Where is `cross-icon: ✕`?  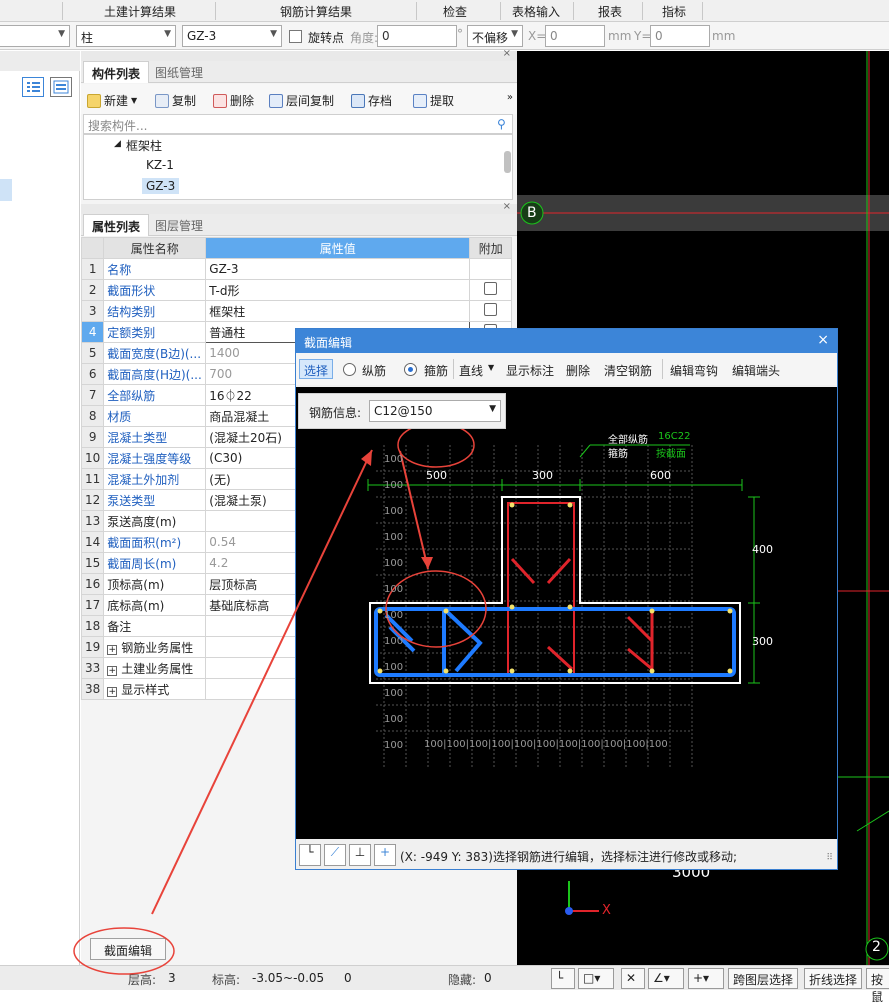 cross-icon: ✕ is located at coordinates (633, 978).